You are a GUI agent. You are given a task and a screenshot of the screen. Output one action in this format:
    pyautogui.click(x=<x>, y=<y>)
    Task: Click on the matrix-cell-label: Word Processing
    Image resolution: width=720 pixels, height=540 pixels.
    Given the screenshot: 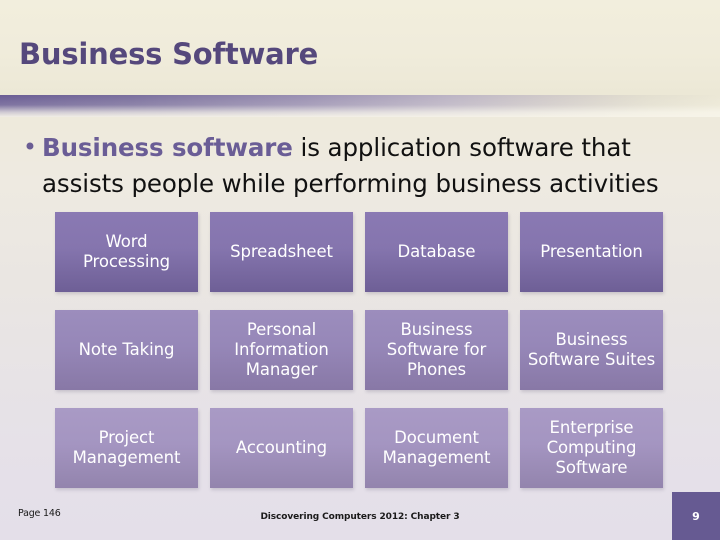 What is the action you would take?
    pyautogui.click(x=126, y=251)
    